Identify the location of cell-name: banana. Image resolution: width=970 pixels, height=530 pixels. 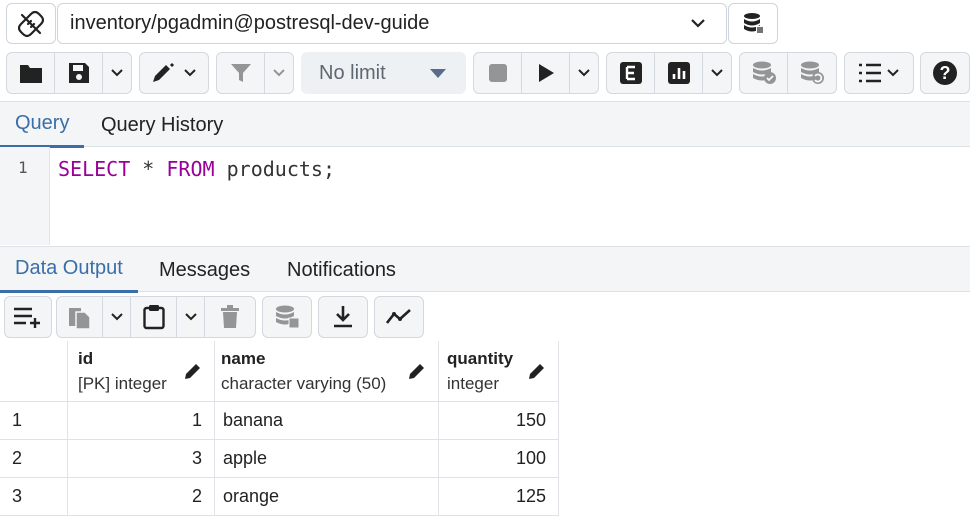
(327, 421).